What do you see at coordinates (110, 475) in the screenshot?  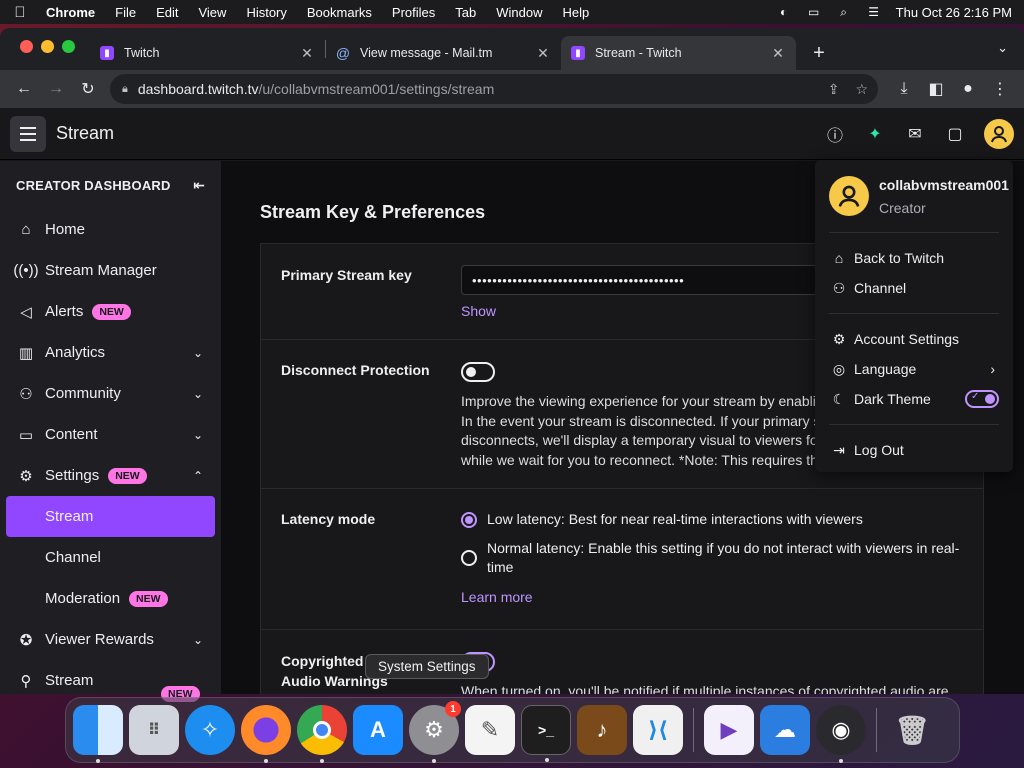 I see `sidebar-item-settings: ⚙ Settings NEW ⌃` at bounding box center [110, 475].